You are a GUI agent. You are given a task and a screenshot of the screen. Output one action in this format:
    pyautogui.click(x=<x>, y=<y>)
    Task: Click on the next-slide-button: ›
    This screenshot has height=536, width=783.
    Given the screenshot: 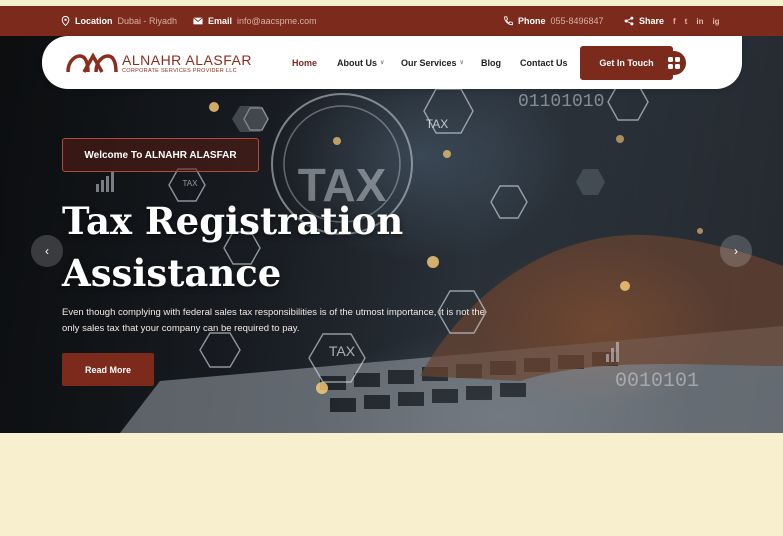 What is the action you would take?
    pyautogui.click(x=736, y=251)
    